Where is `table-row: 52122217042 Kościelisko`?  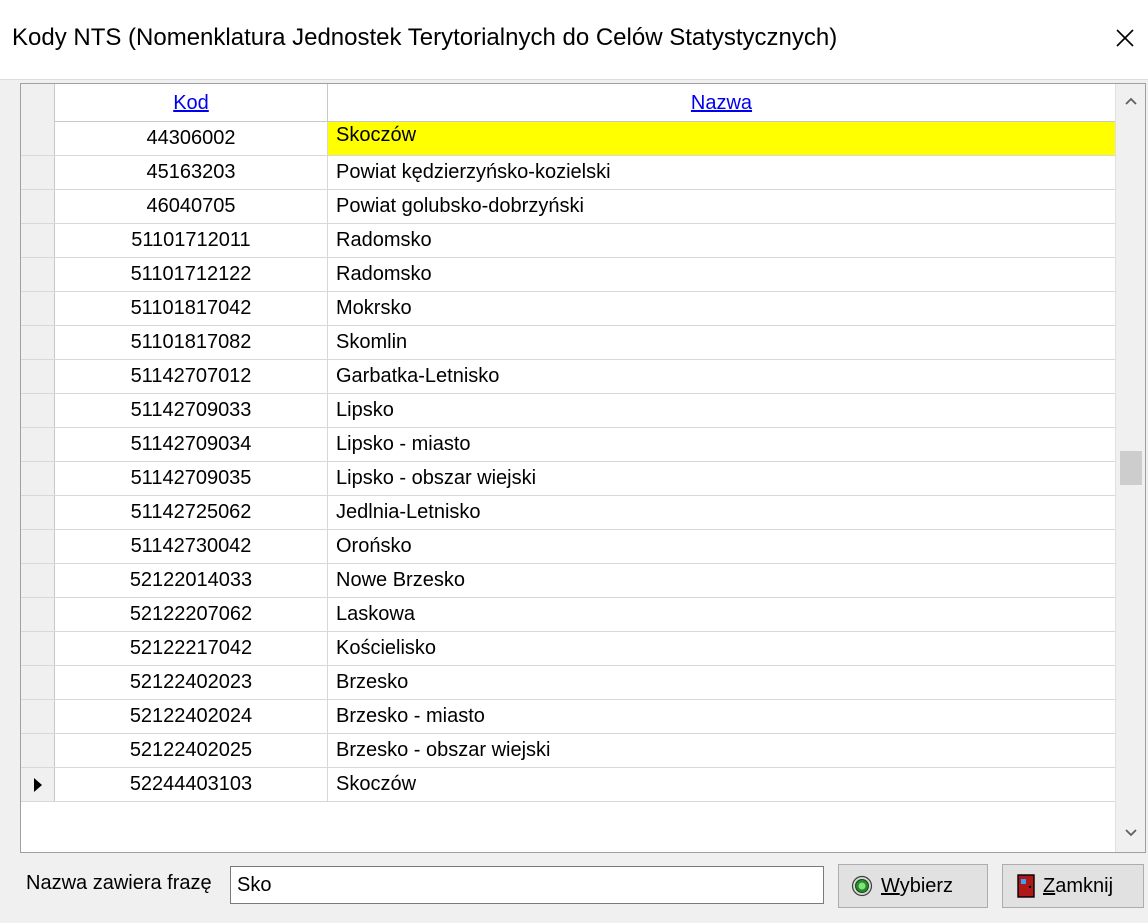 table-row: 52122217042 Kościelisko is located at coordinates (568, 649).